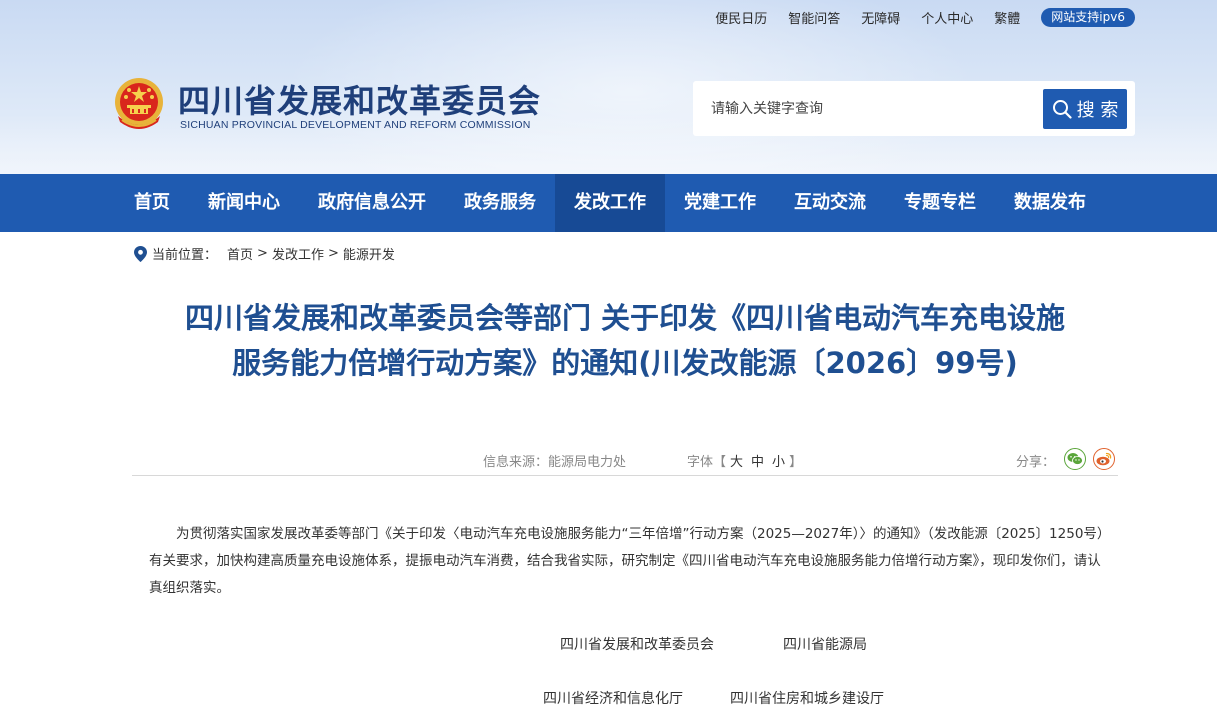 This screenshot has width=1217, height=721. I want to click on signer-development-reform-commission: 四川省发展和改革委员会, so click(637, 645).